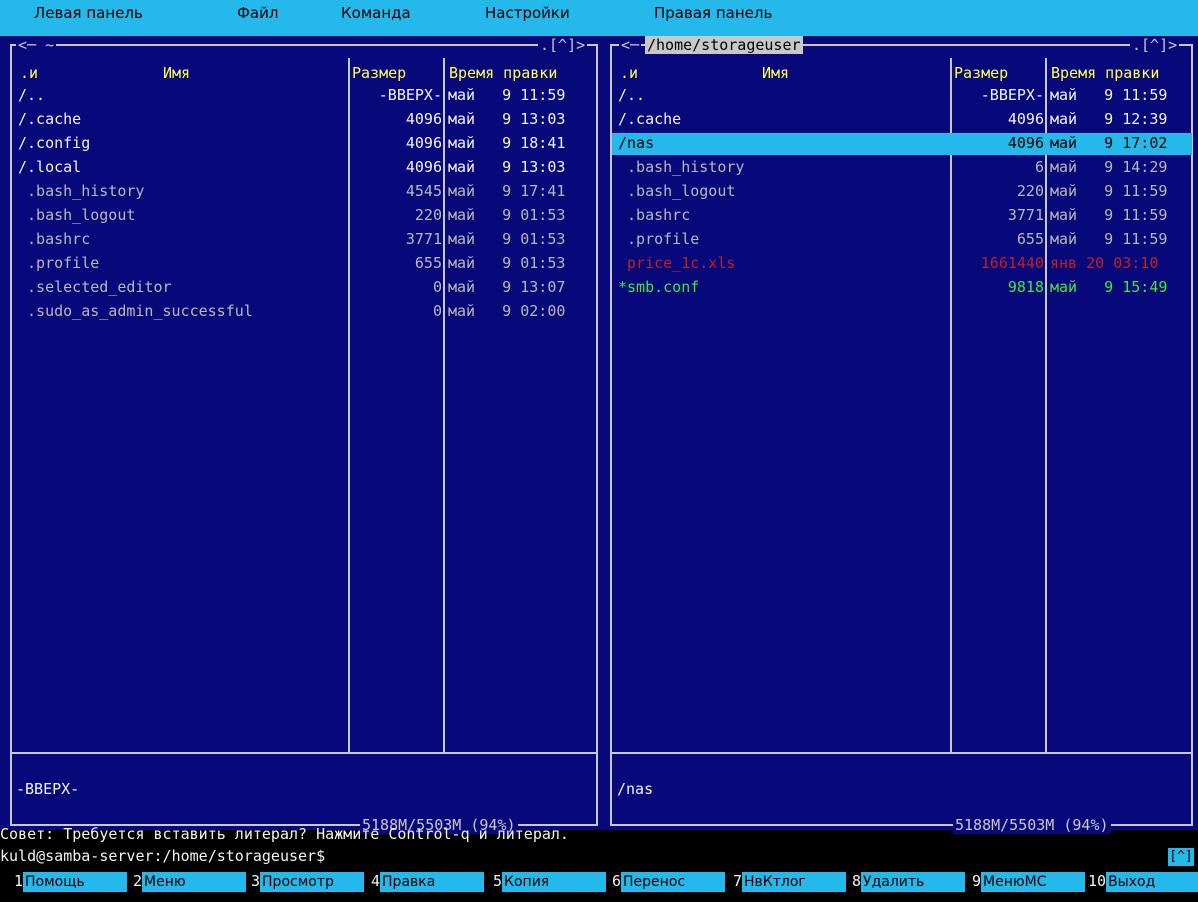  I want to click on left-panel-corner: .[^]>, so click(563, 45).